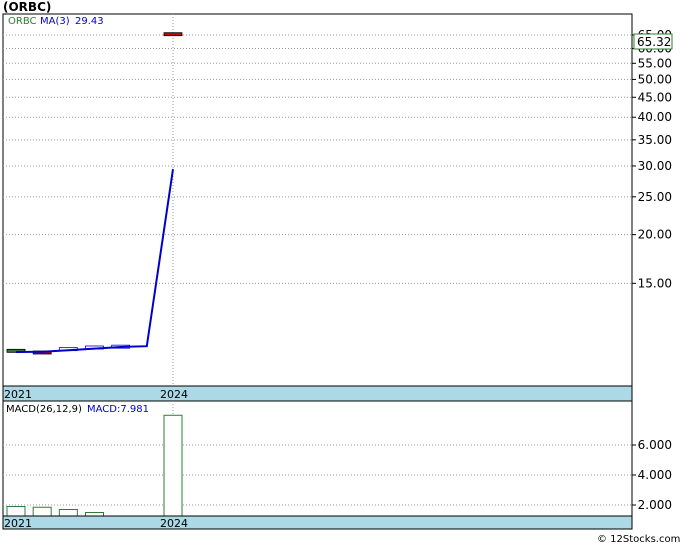  I want to click on price-y-tick-label: 25.00, so click(655, 197).